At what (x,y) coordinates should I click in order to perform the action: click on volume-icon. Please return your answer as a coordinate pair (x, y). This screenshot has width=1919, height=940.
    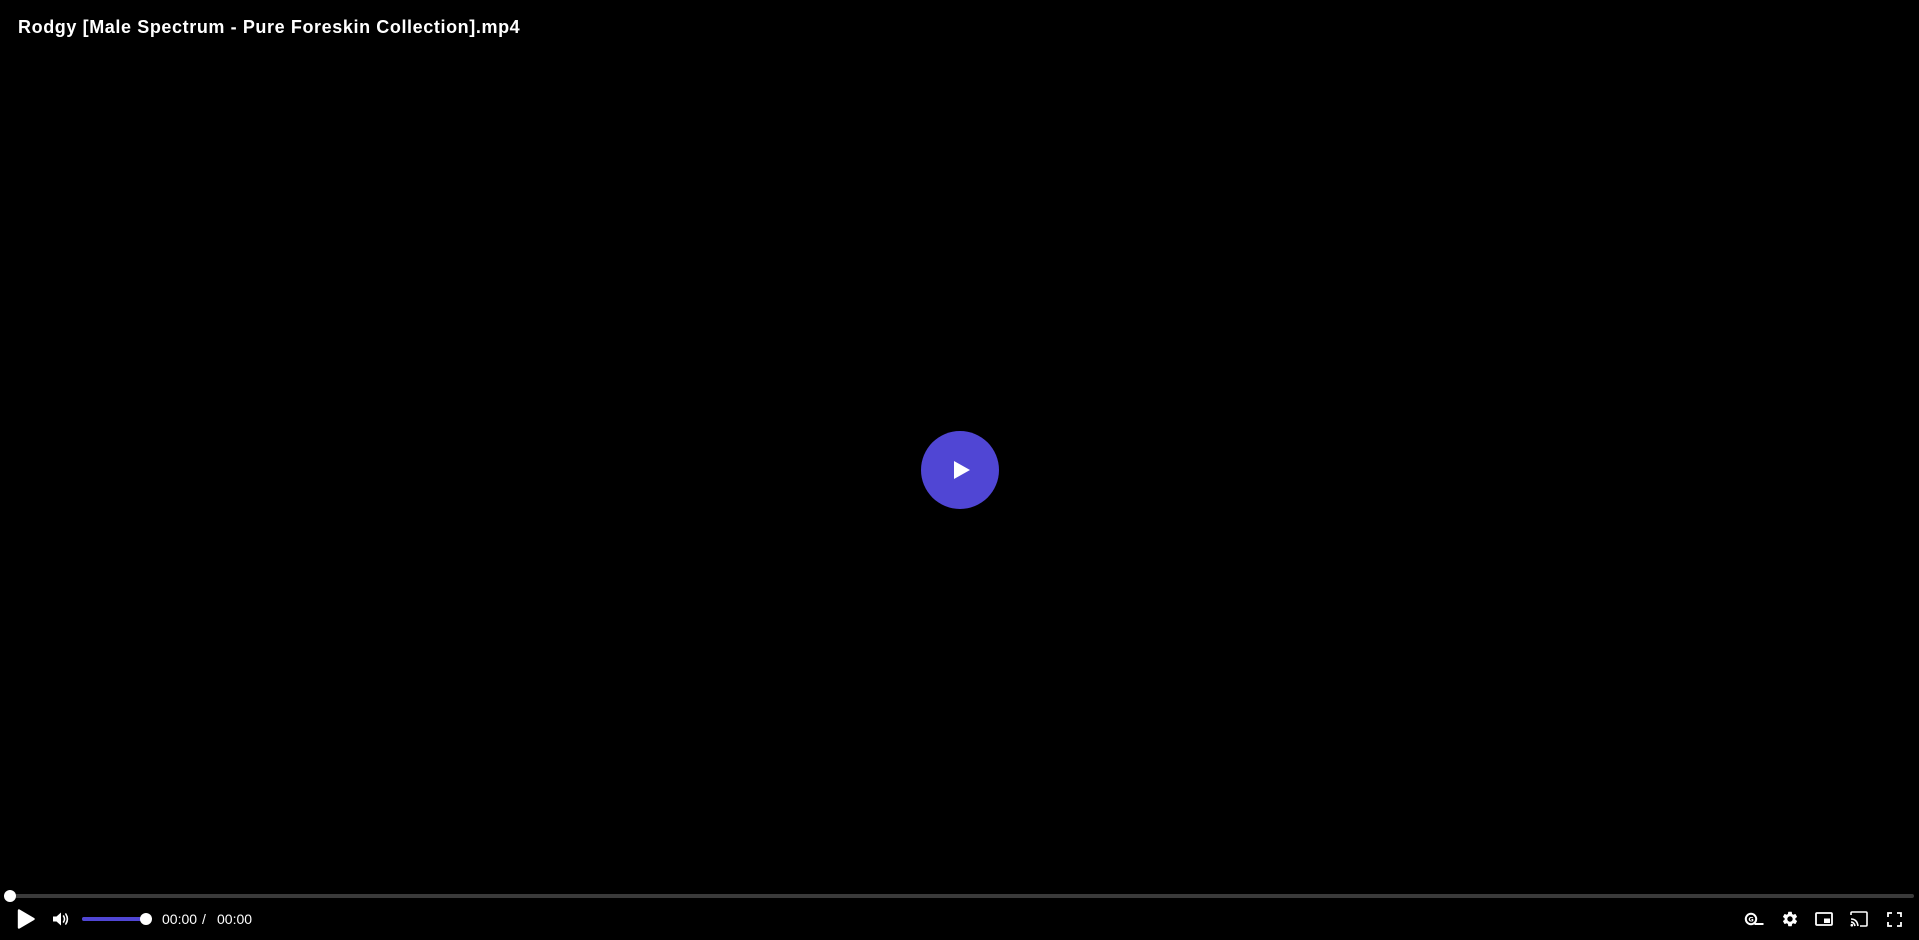
    Looking at the image, I should click on (61, 919).